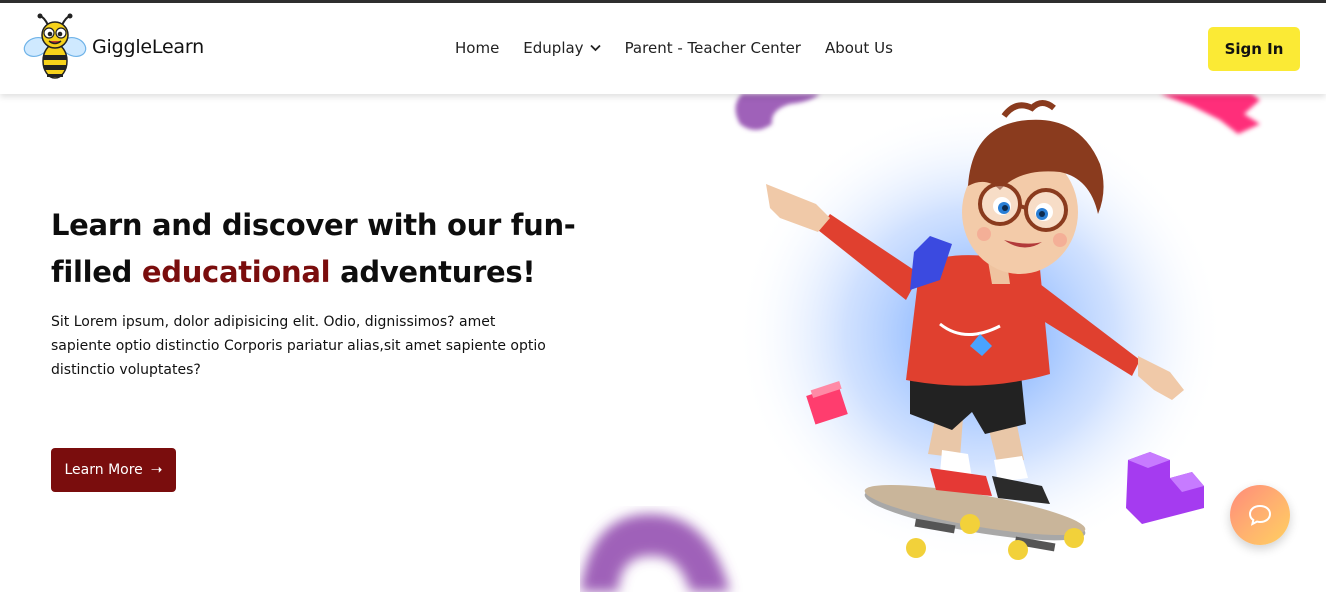 The width and height of the screenshot is (1326, 592). I want to click on headline-accent: educational, so click(236, 272).